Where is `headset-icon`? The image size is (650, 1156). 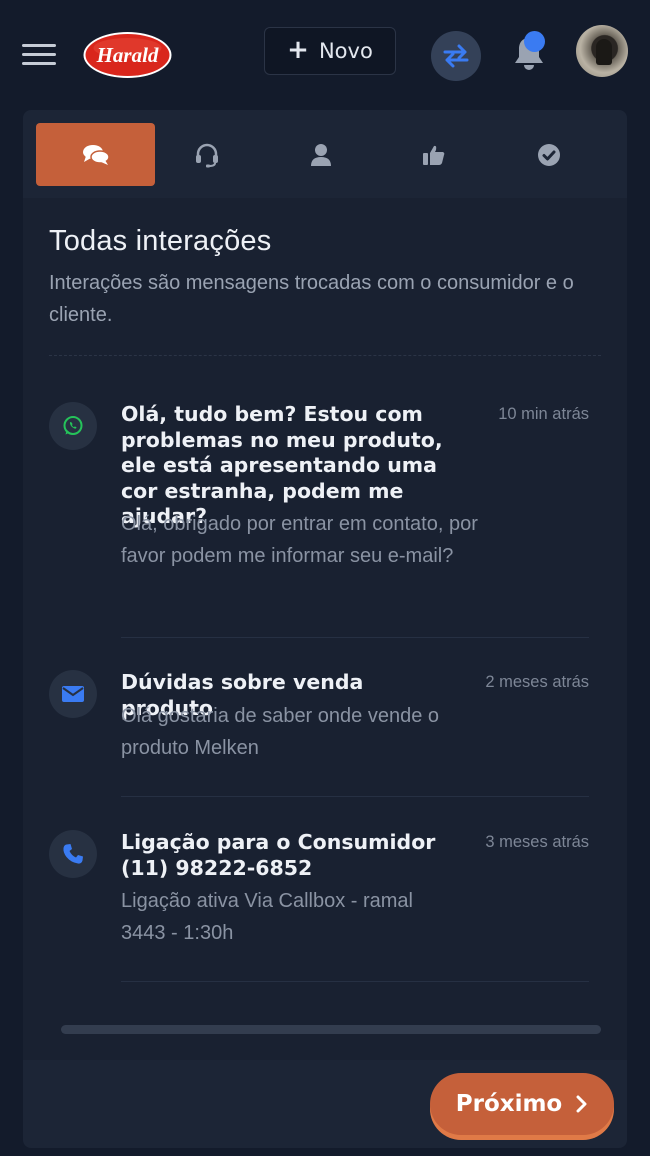 headset-icon is located at coordinates (206, 155).